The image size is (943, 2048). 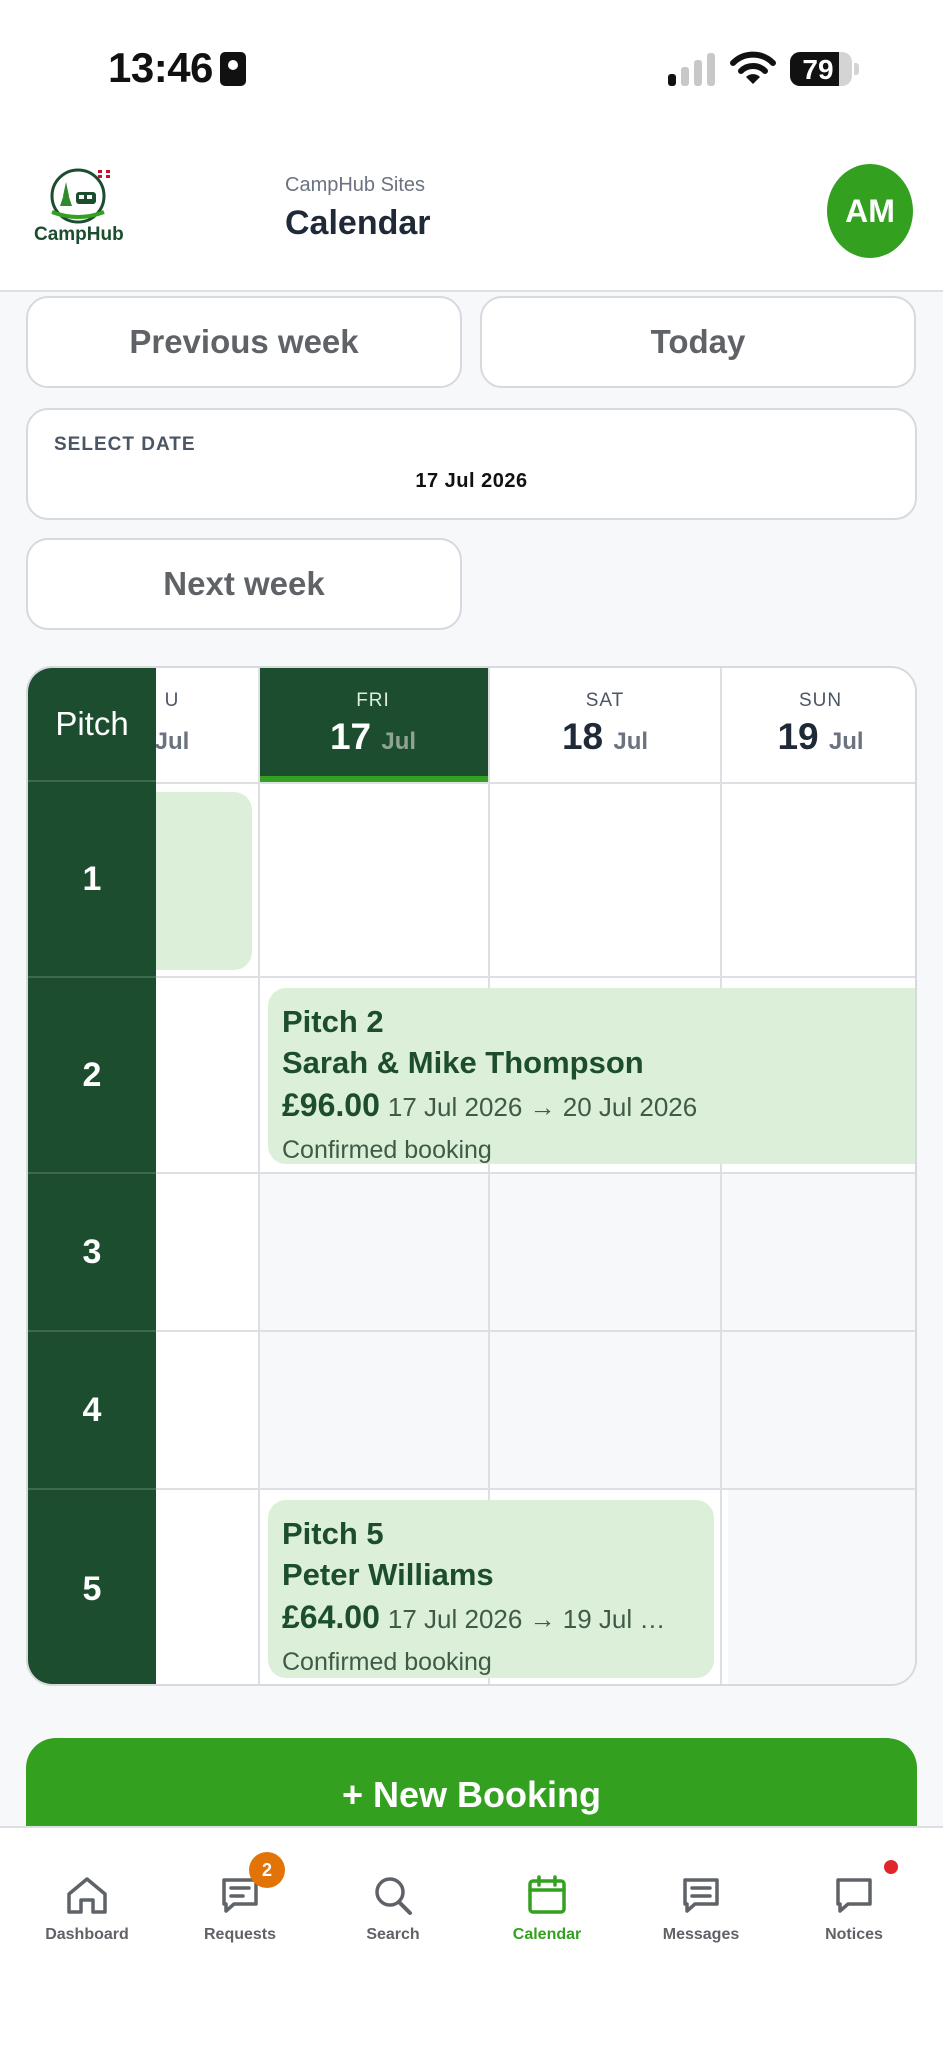 What do you see at coordinates (471, 70) in the screenshot?
I see `status-bar: 13:46 79` at bounding box center [471, 70].